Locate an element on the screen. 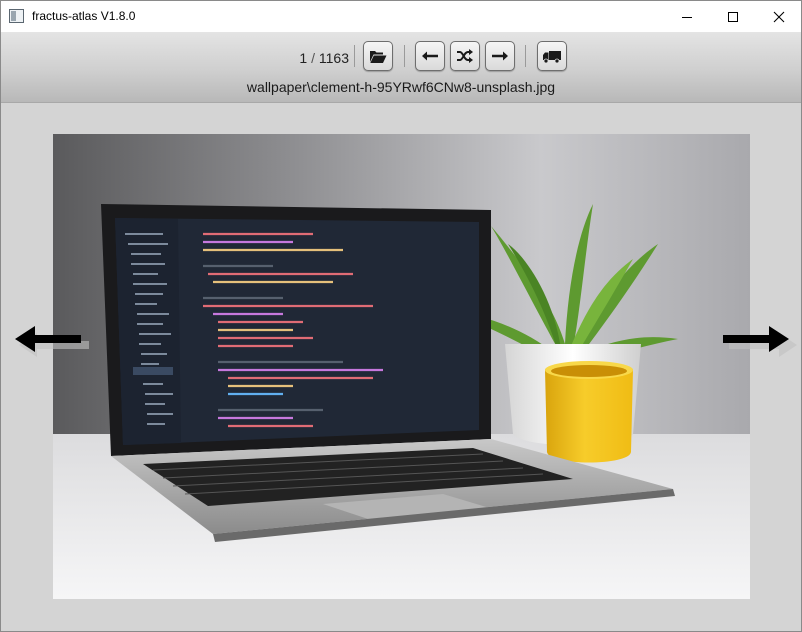 The width and height of the screenshot is (802, 632). prev-image-arrow is located at coordinates (53, 341).